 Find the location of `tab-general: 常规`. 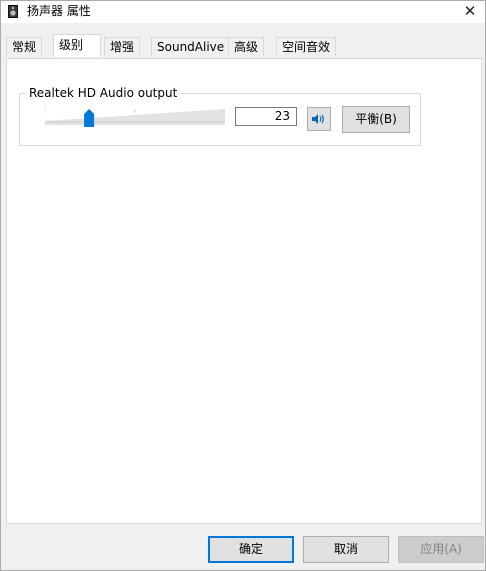

tab-general: 常规 is located at coordinates (24, 46).